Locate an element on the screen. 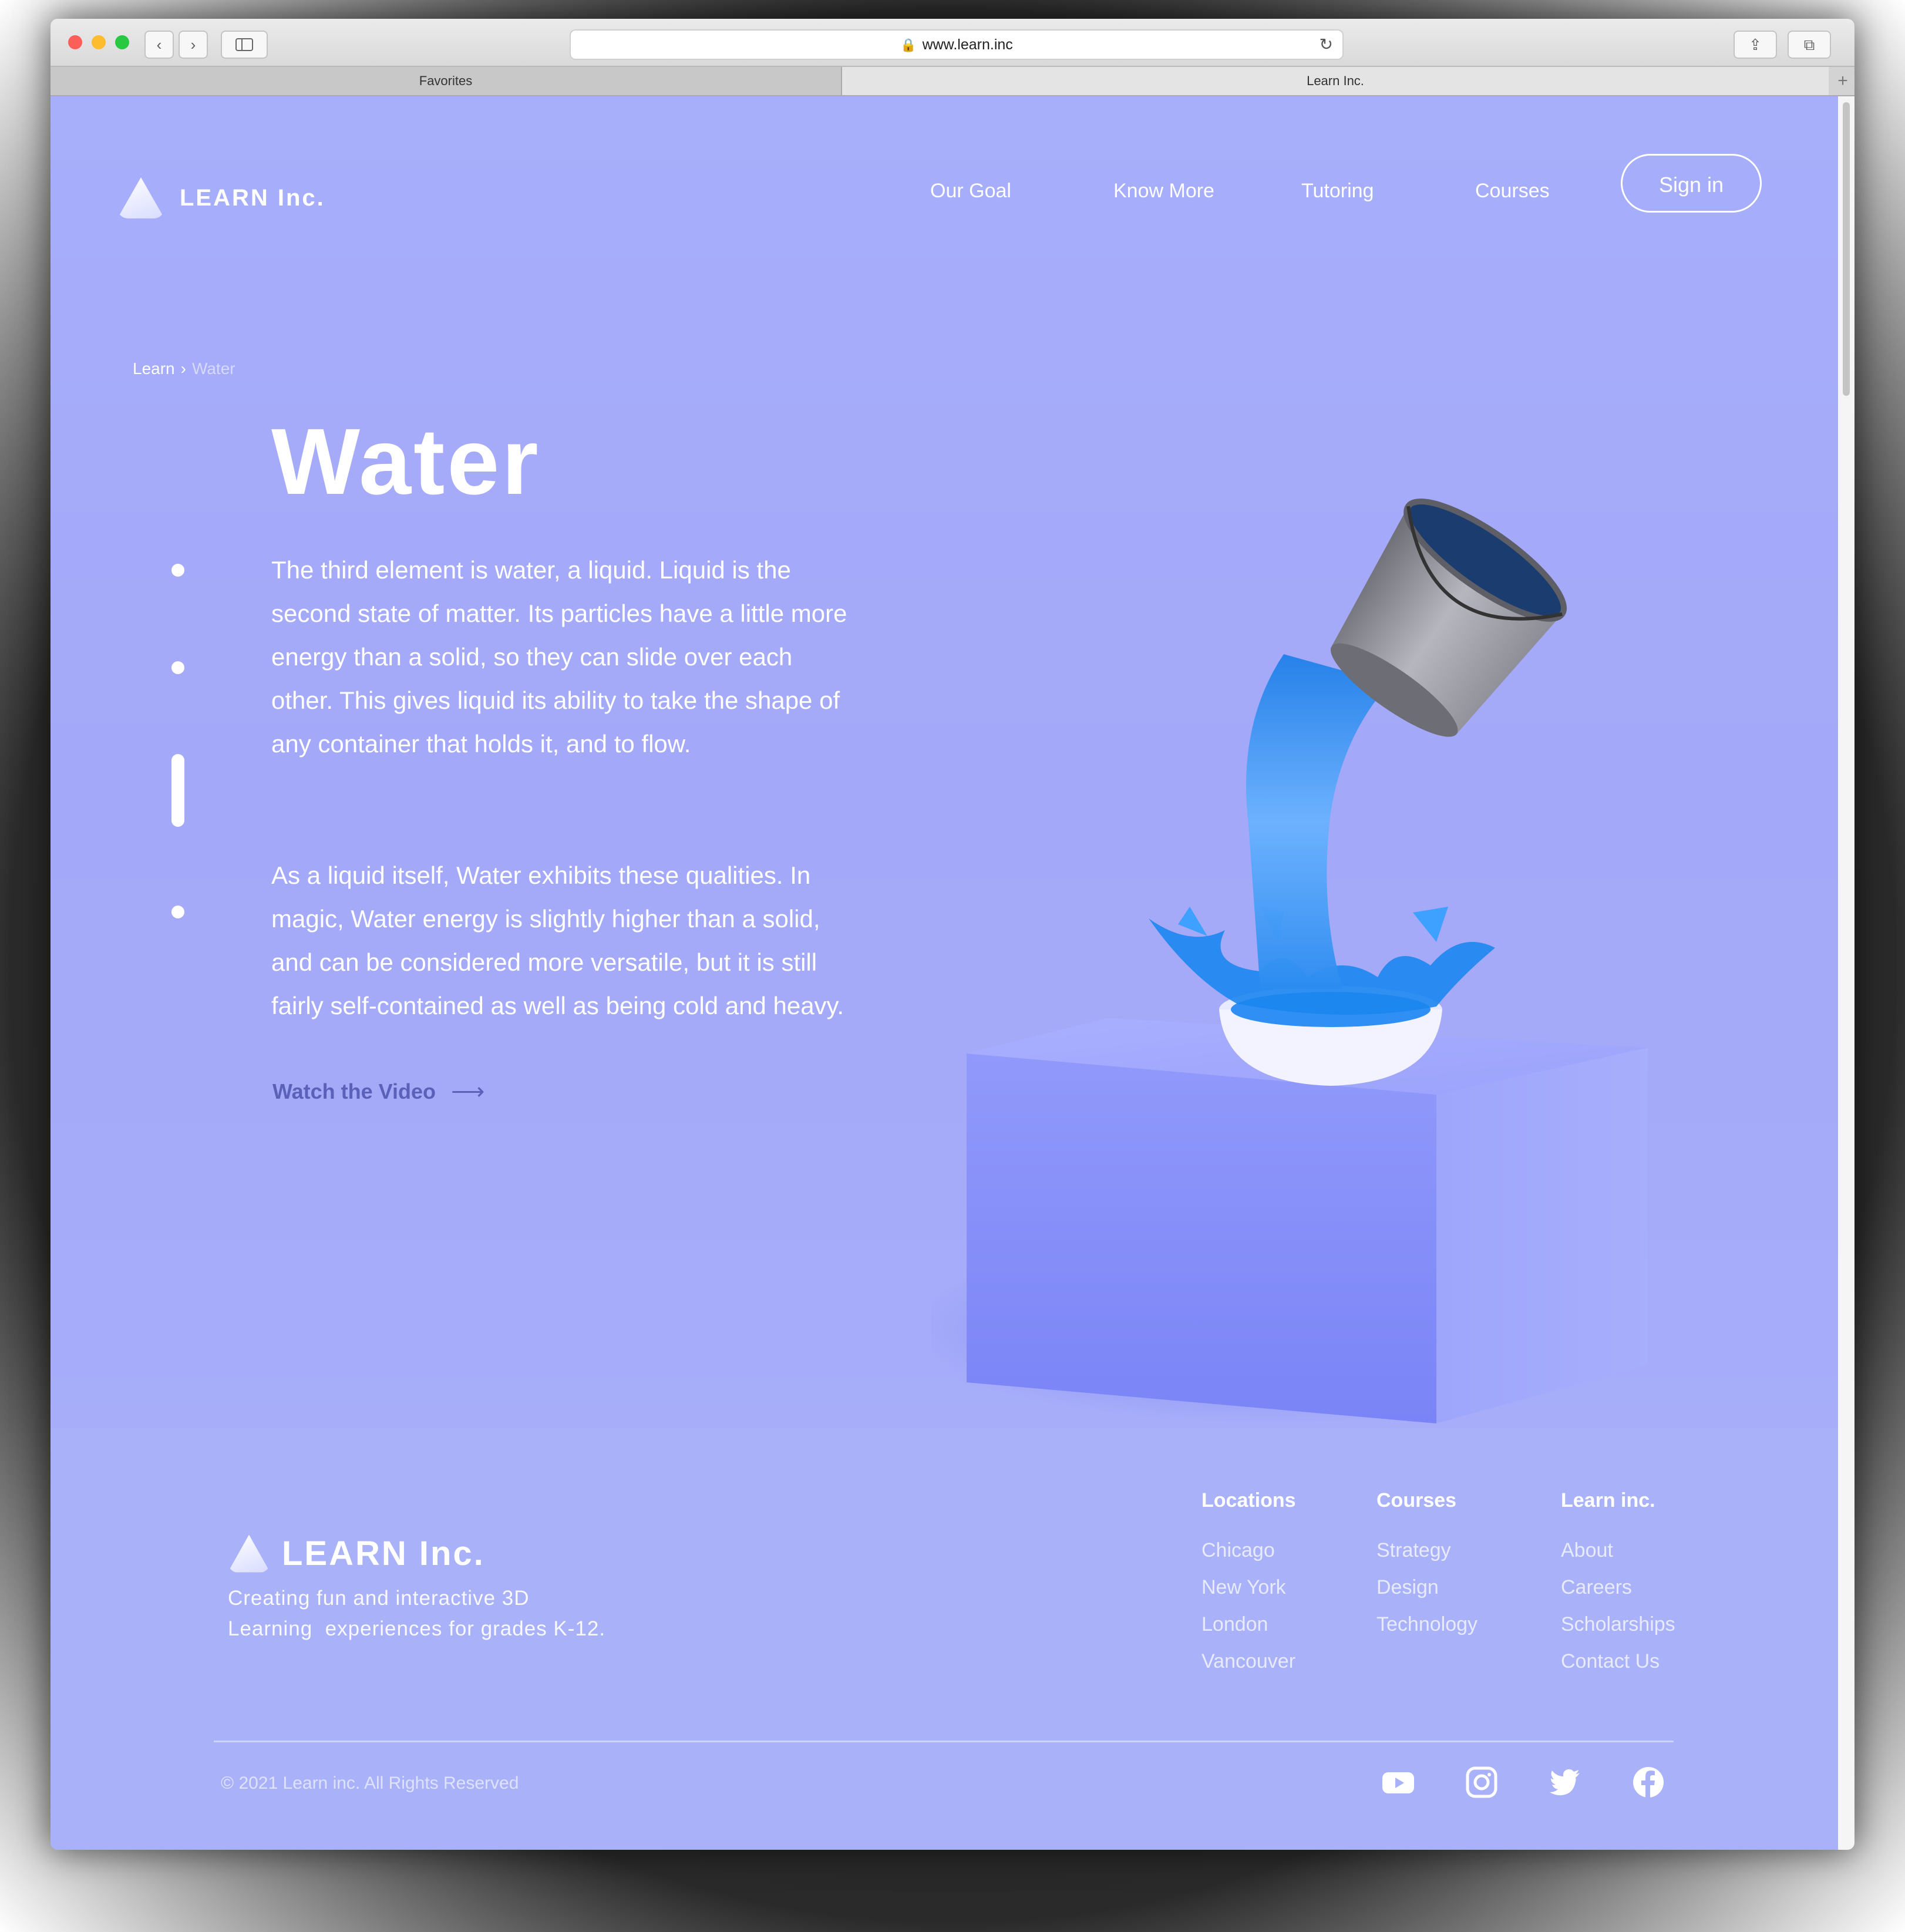 Image resolution: width=1905 pixels, height=1932 pixels. arrow-right-icon: ⟶ is located at coordinates (468, 1092).